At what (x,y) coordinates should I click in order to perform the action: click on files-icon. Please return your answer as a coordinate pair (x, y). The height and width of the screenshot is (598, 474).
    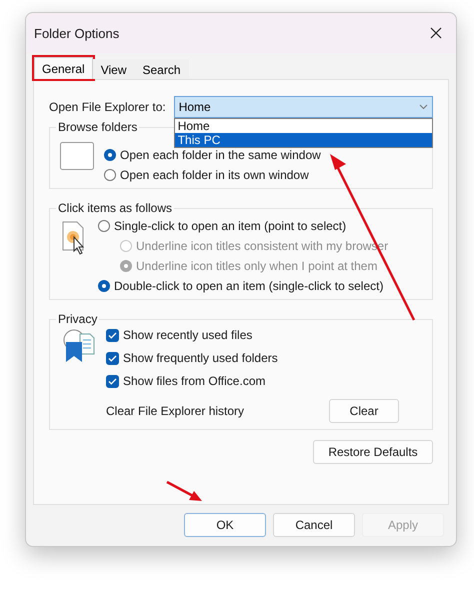
    Looking at the image, I should click on (79, 346).